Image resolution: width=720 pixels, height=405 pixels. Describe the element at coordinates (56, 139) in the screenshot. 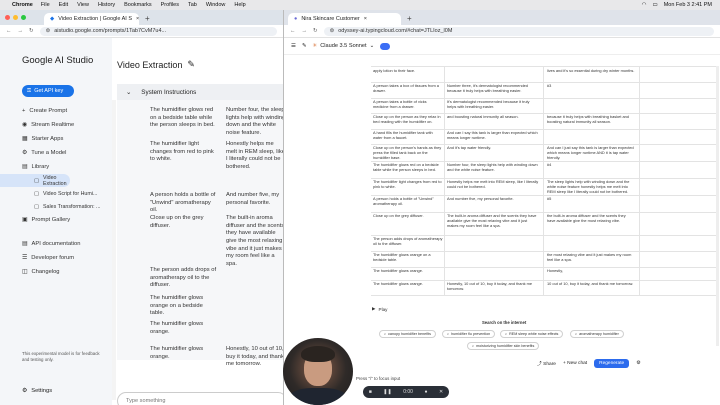

I see `sidebar-item-starter-apps: ▦ Starter Apps` at that location.